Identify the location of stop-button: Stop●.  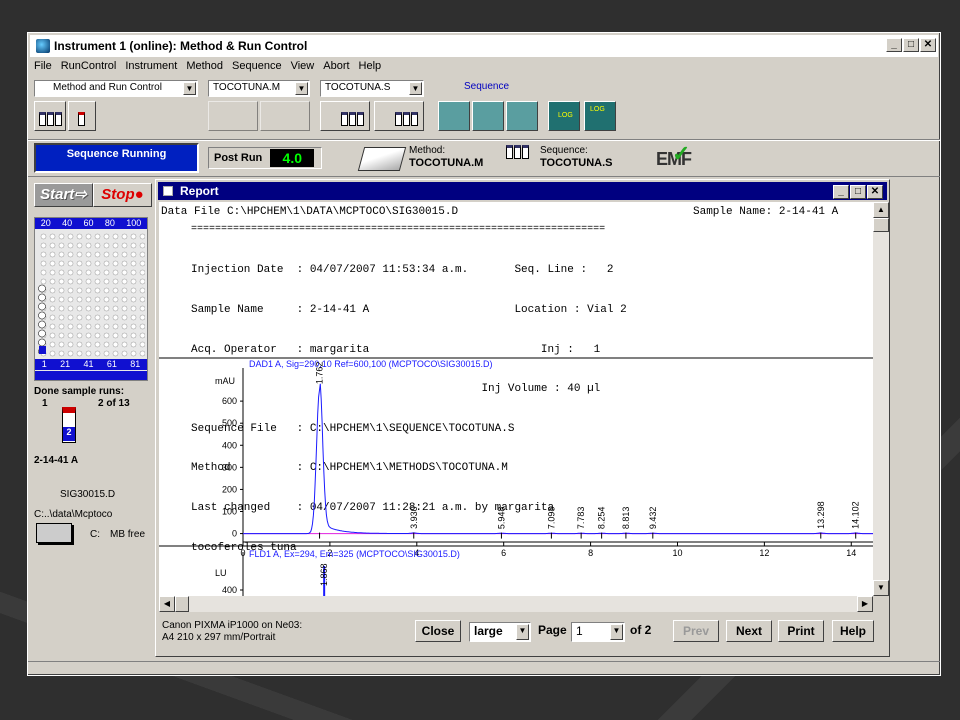
(122, 195).